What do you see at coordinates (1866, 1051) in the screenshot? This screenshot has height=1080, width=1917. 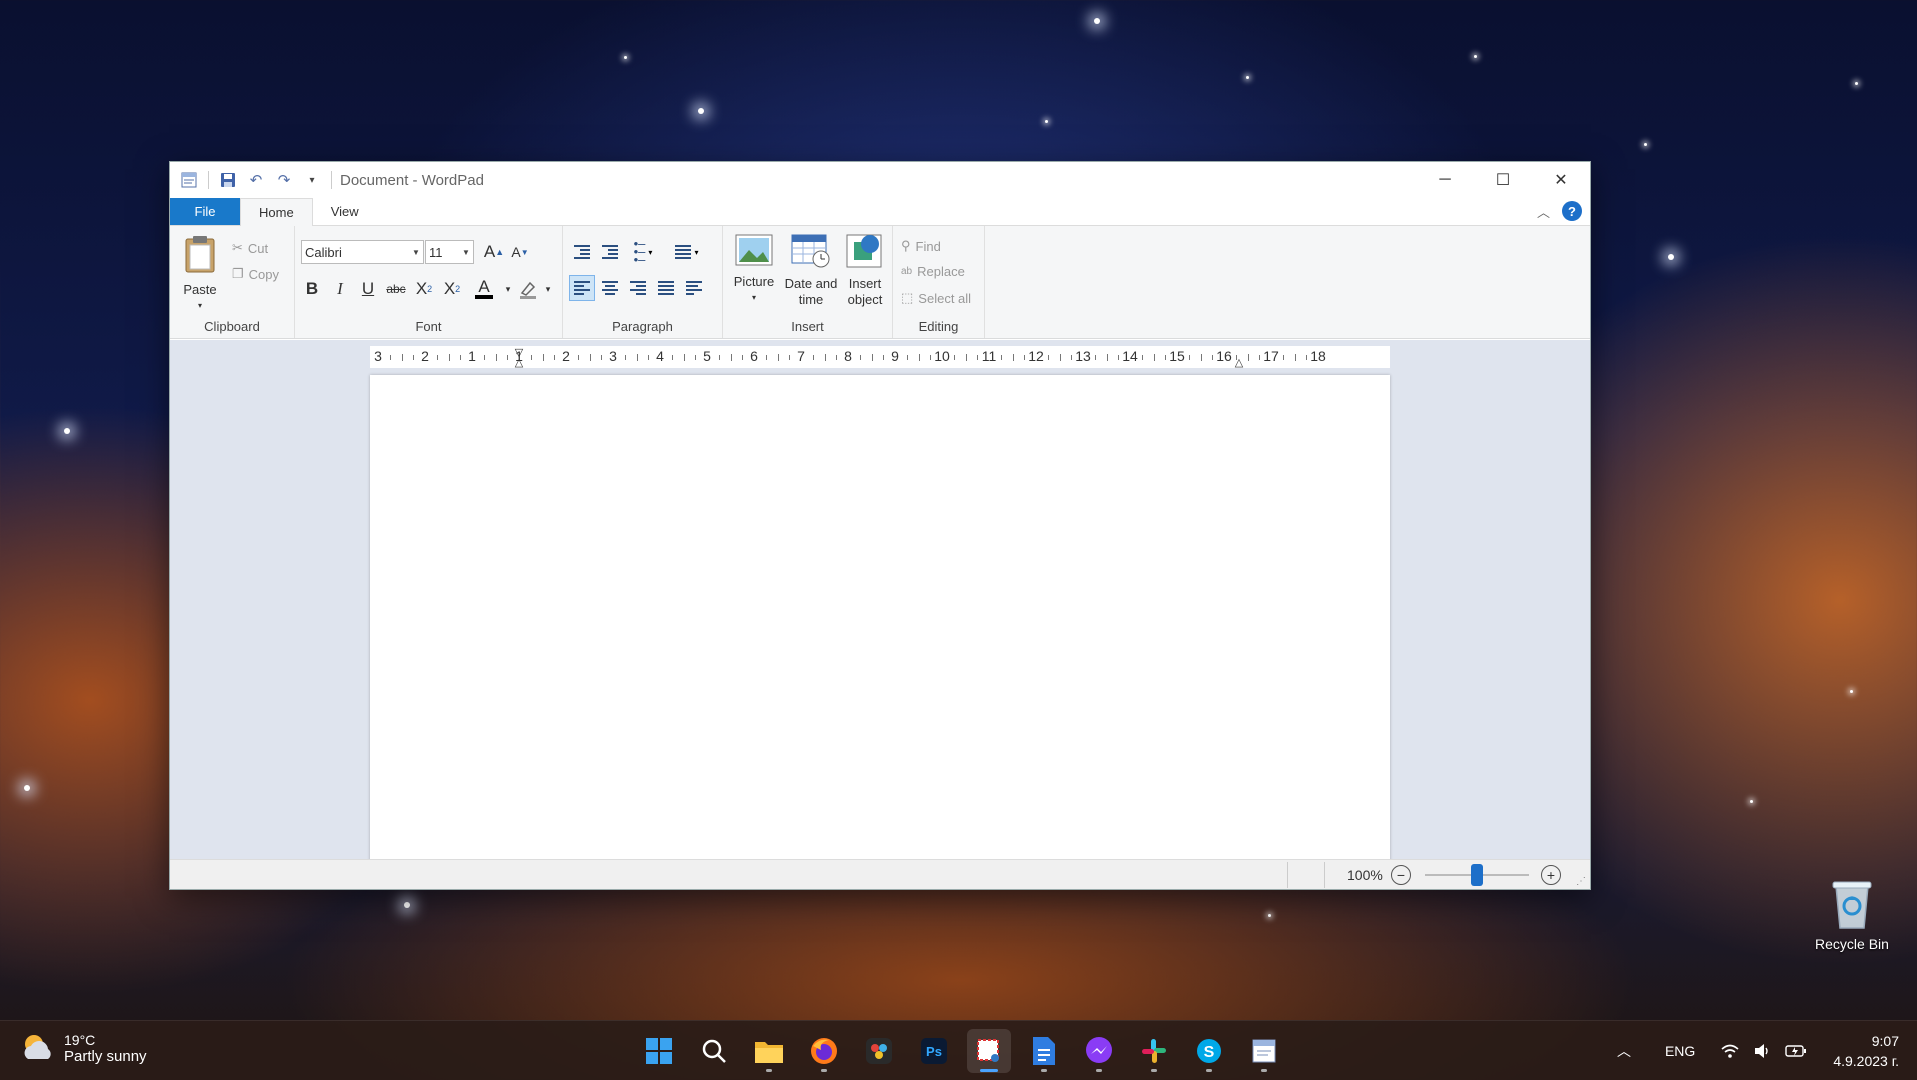 I see `clock: 9:07 4.9.2023 г.` at bounding box center [1866, 1051].